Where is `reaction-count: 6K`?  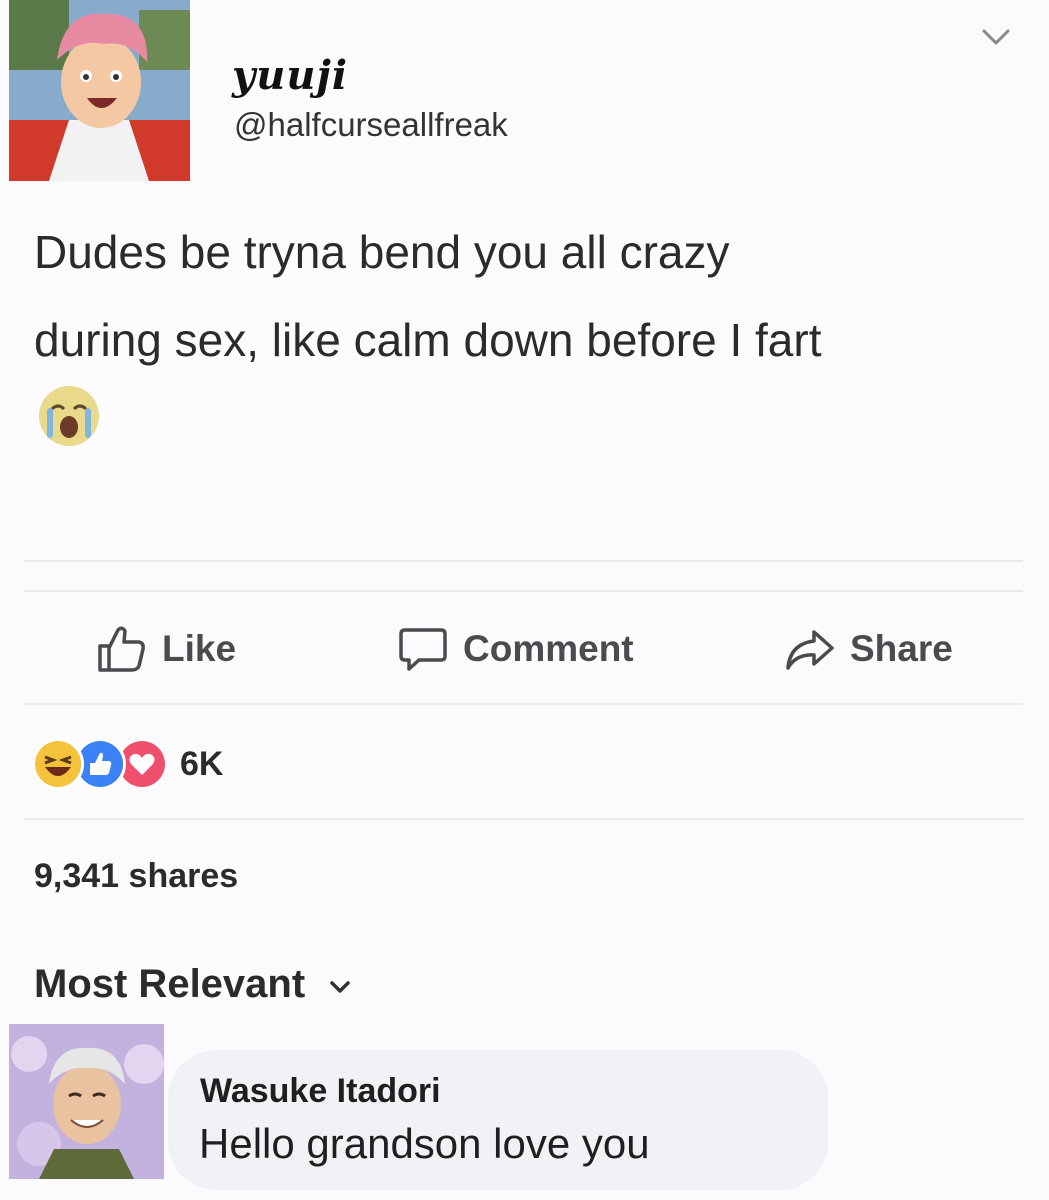 reaction-count: 6K is located at coordinates (202, 763).